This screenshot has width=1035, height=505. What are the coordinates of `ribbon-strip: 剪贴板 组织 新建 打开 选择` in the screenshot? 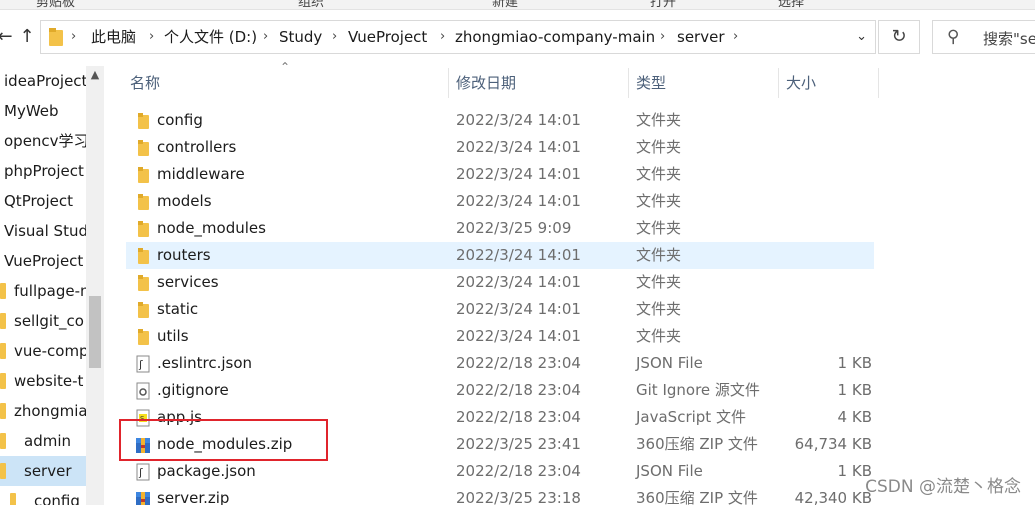 It's located at (517, 5).